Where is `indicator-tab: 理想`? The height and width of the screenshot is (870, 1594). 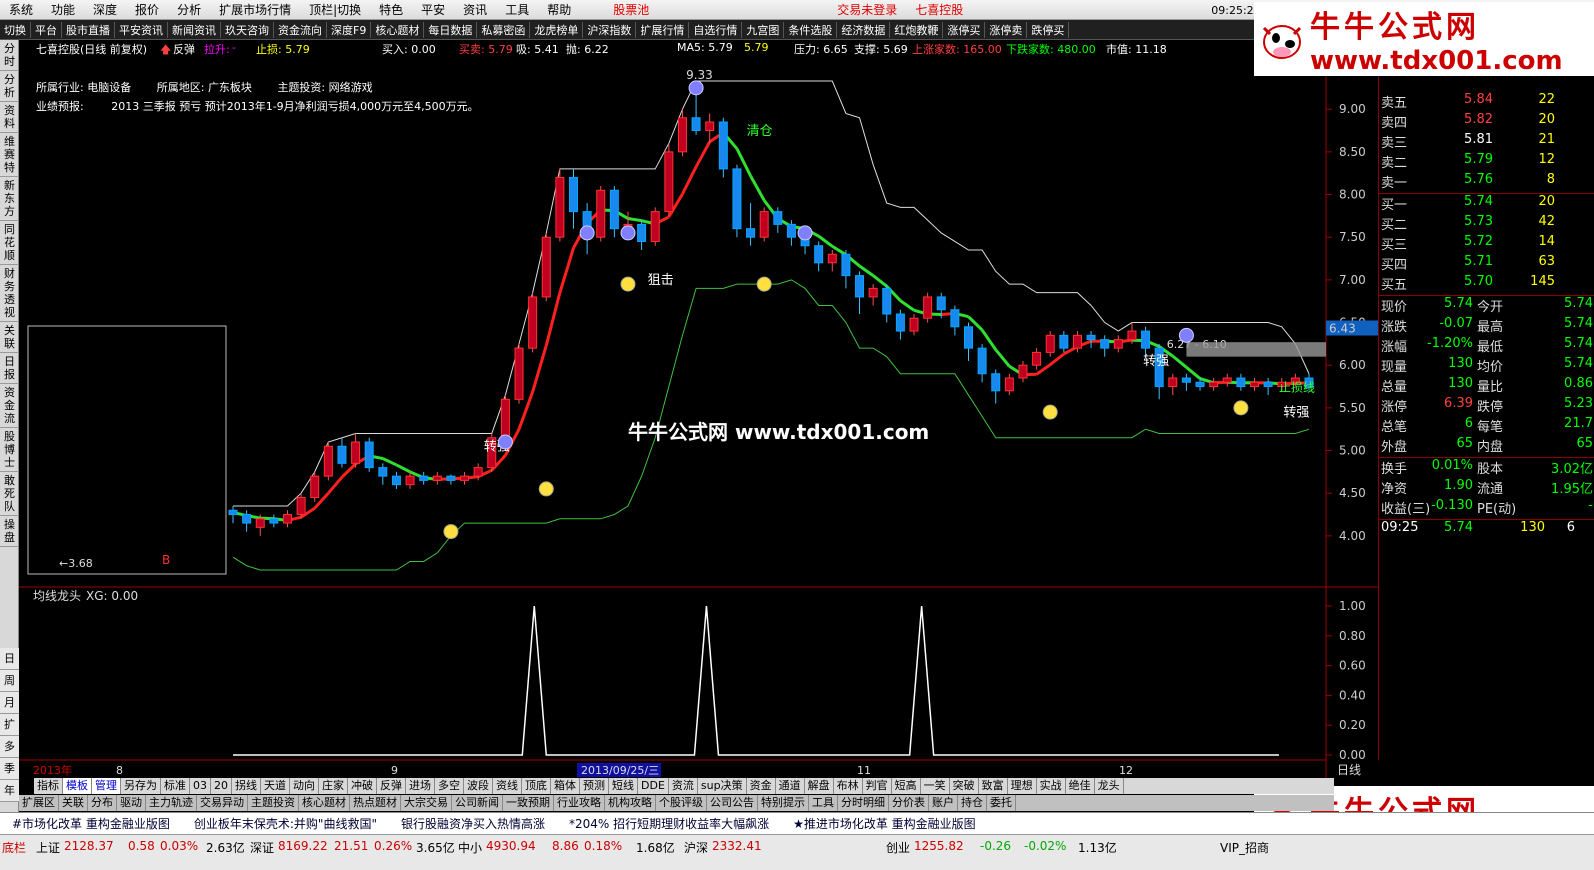
indicator-tab: 理想 is located at coordinates (1022, 786).